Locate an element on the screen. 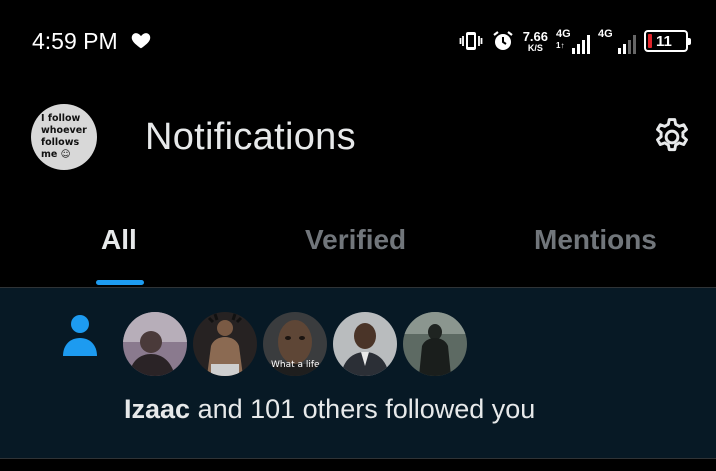 The image size is (716, 471). notification-text: Izaac and 101 others followed you is located at coordinates (329, 409).